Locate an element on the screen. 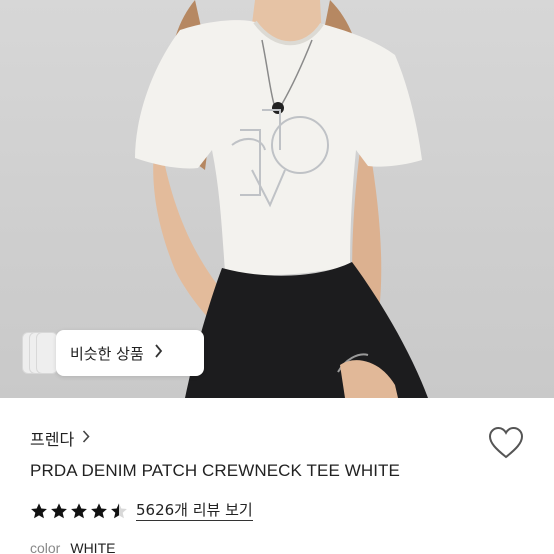 The height and width of the screenshot is (554, 554). brand-name: 프렌다 is located at coordinates (52, 439).